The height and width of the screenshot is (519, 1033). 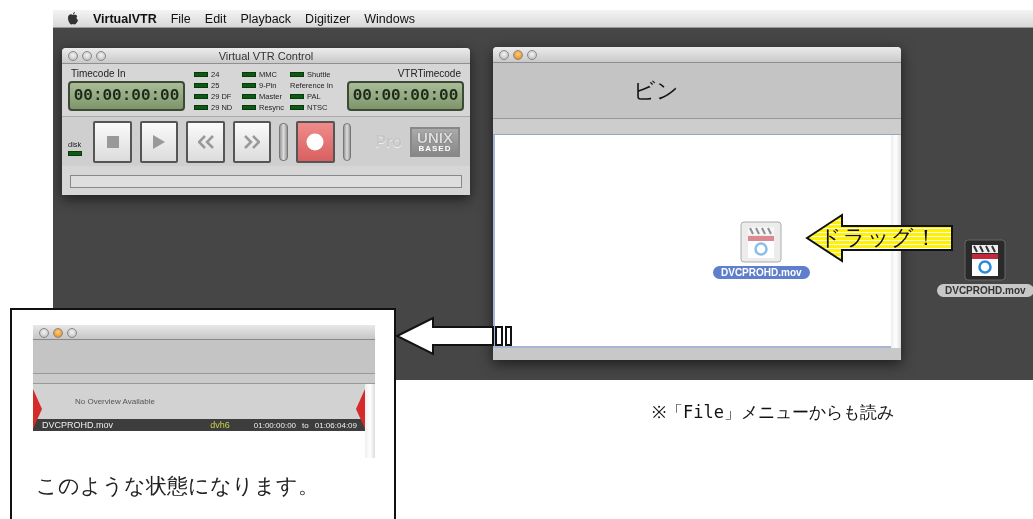 What do you see at coordinates (75, 153) in the screenshot?
I see `disk-led` at bounding box center [75, 153].